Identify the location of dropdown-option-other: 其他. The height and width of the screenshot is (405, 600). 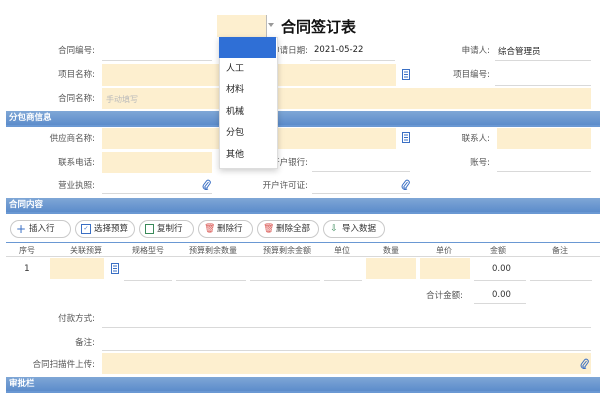
(247, 155).